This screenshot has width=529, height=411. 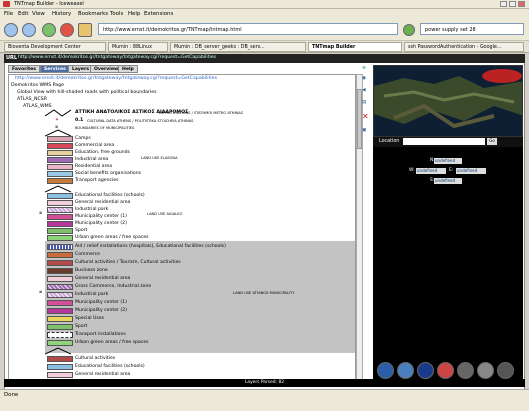 What do you see at coordinates (38, 14) in the screenshot?
I see `menu-view: View` at bounding box center [38, 14].